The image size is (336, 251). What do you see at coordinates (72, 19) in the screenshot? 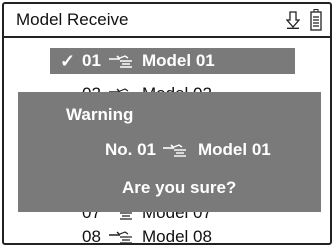
I see `screen-title: Model Receive` at bounding box center [72, 19].